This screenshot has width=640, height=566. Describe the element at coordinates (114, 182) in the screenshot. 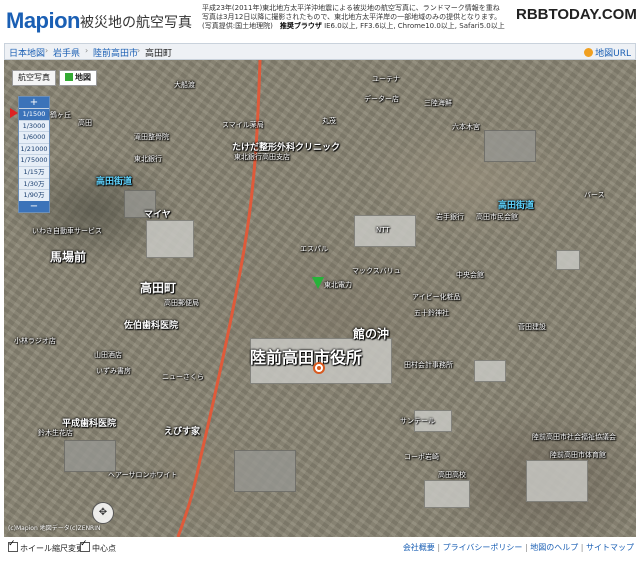

I see `label-takada-street-west: 高田街道` at that location.